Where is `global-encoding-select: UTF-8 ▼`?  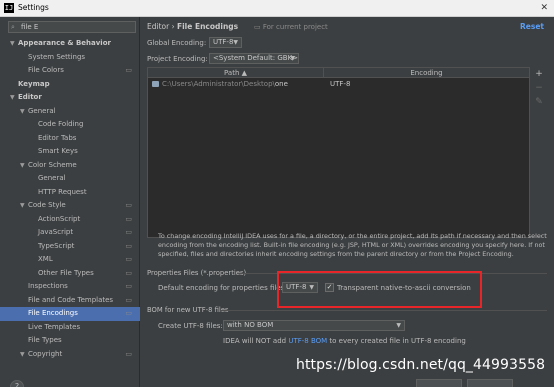
global-encoding-select: UTF-8 ▼ is located at coordinates (225, 42).